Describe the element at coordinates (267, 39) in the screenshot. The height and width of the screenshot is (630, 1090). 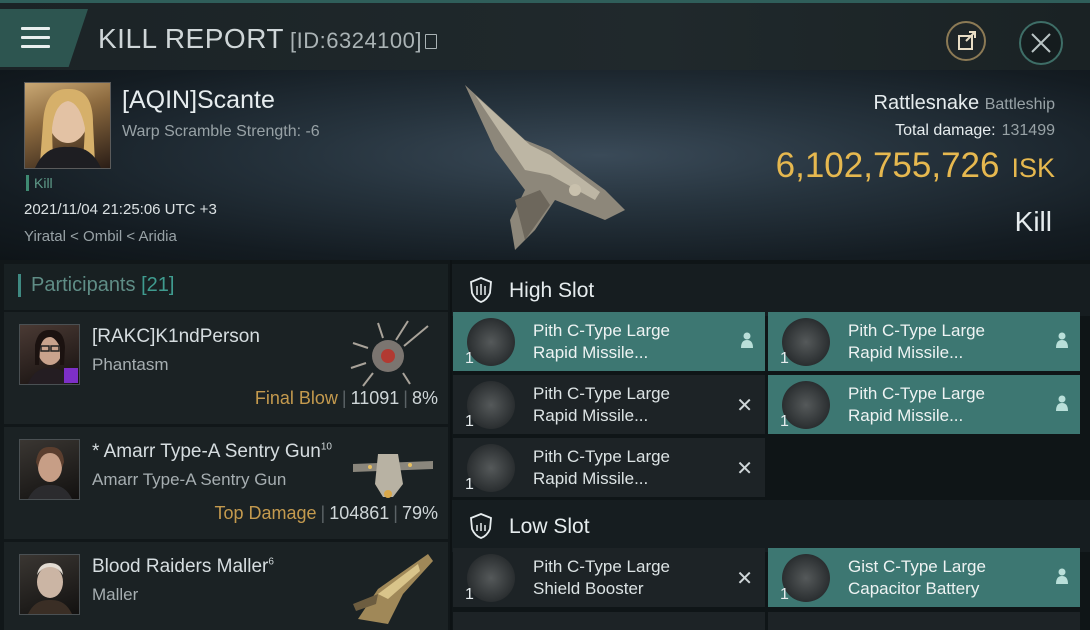
I see `page-title: KILL REPORT [ID:6324100]` at that location.